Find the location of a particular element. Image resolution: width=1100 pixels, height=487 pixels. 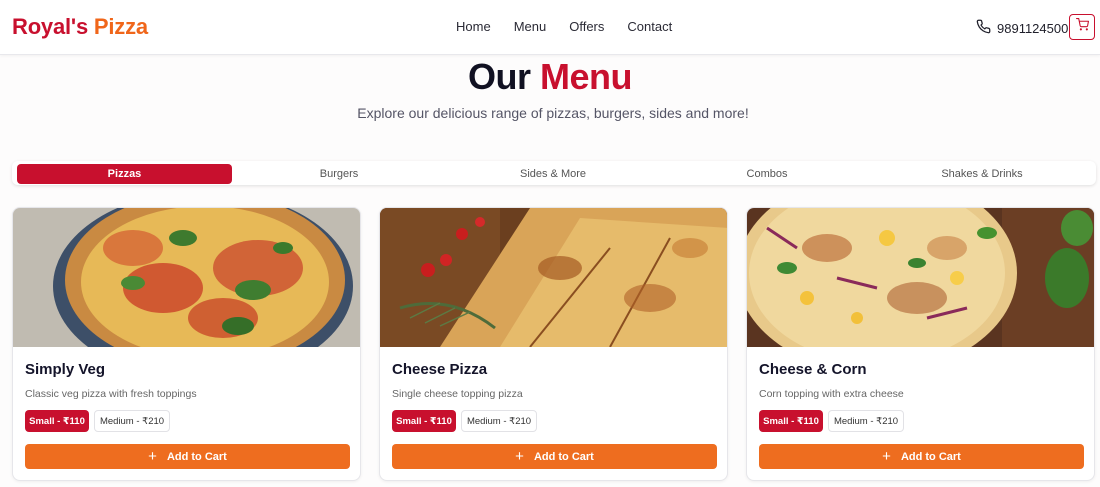

main-nav: Home Menu Offers Contact is located at coordinates (575, 26).